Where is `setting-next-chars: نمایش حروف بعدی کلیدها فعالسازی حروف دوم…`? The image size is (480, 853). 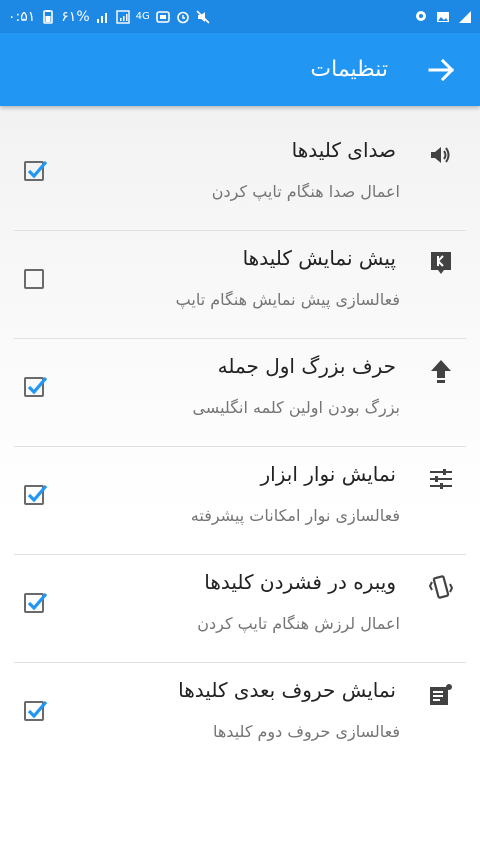 setting-next-chars: نمایش حروف بعدی کلیدها فعالسازی حروف دوم… is located at coordinates (240, 717).